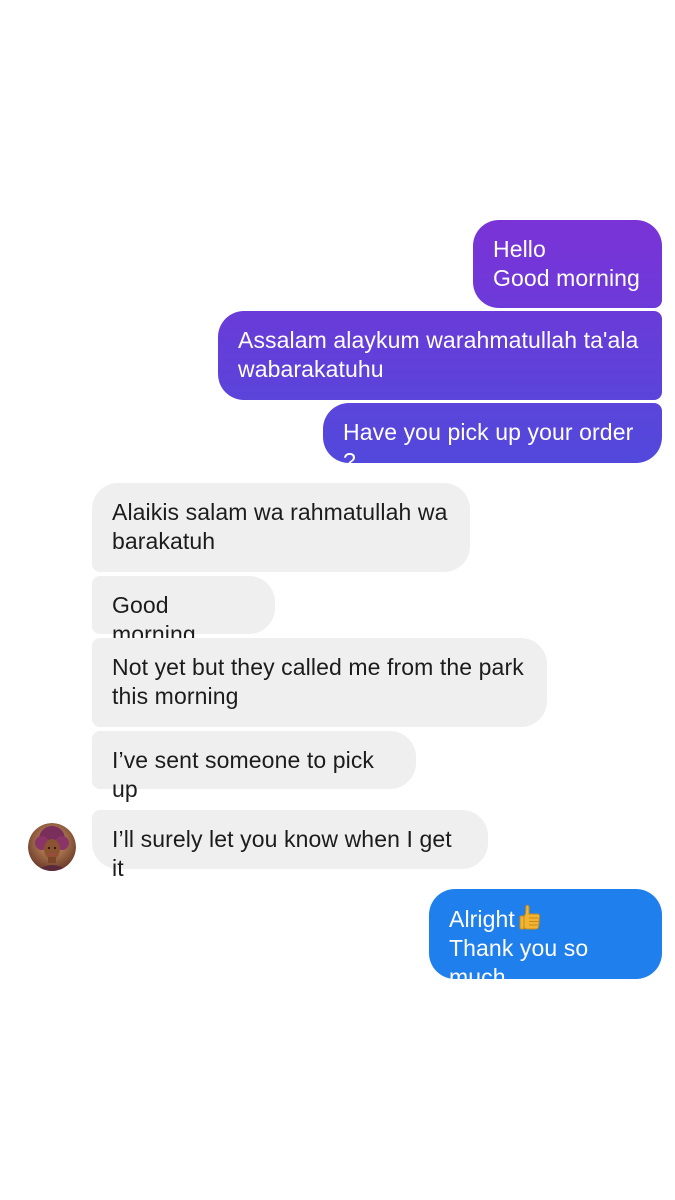 This screenshot has height=1200, width=675. I want to click on incoming-message-bubble: I’ll surely let you know when I get it, so click(290, 845).